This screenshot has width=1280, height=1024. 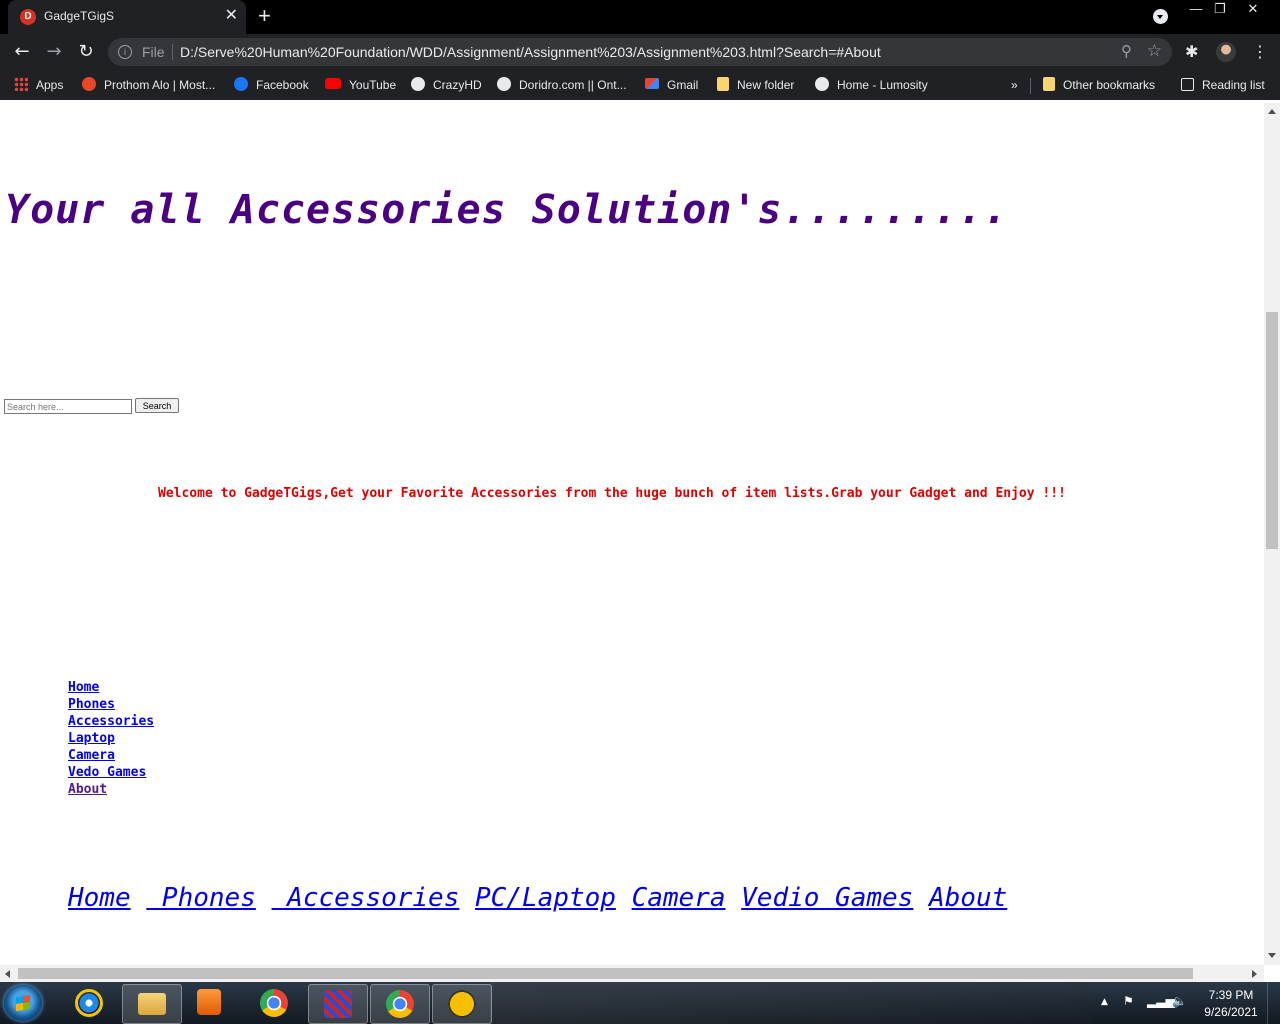 I want to click on search-input, so click(x=68, y=406).